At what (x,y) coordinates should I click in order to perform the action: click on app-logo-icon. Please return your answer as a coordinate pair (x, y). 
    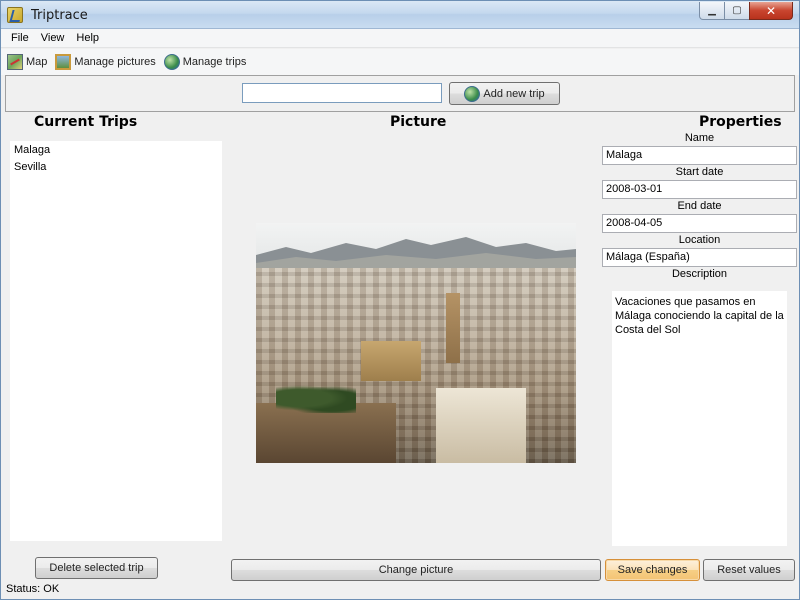
    Looking at the image, I should click on (15, 15).